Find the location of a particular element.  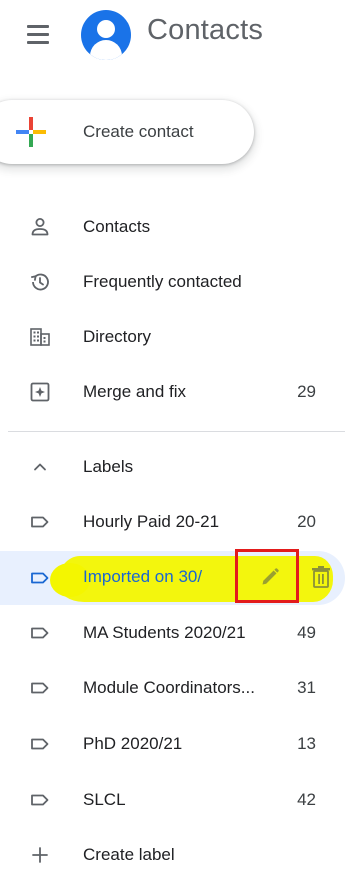

labels-section-toggle: Labels is located at coordinates (172, 467).